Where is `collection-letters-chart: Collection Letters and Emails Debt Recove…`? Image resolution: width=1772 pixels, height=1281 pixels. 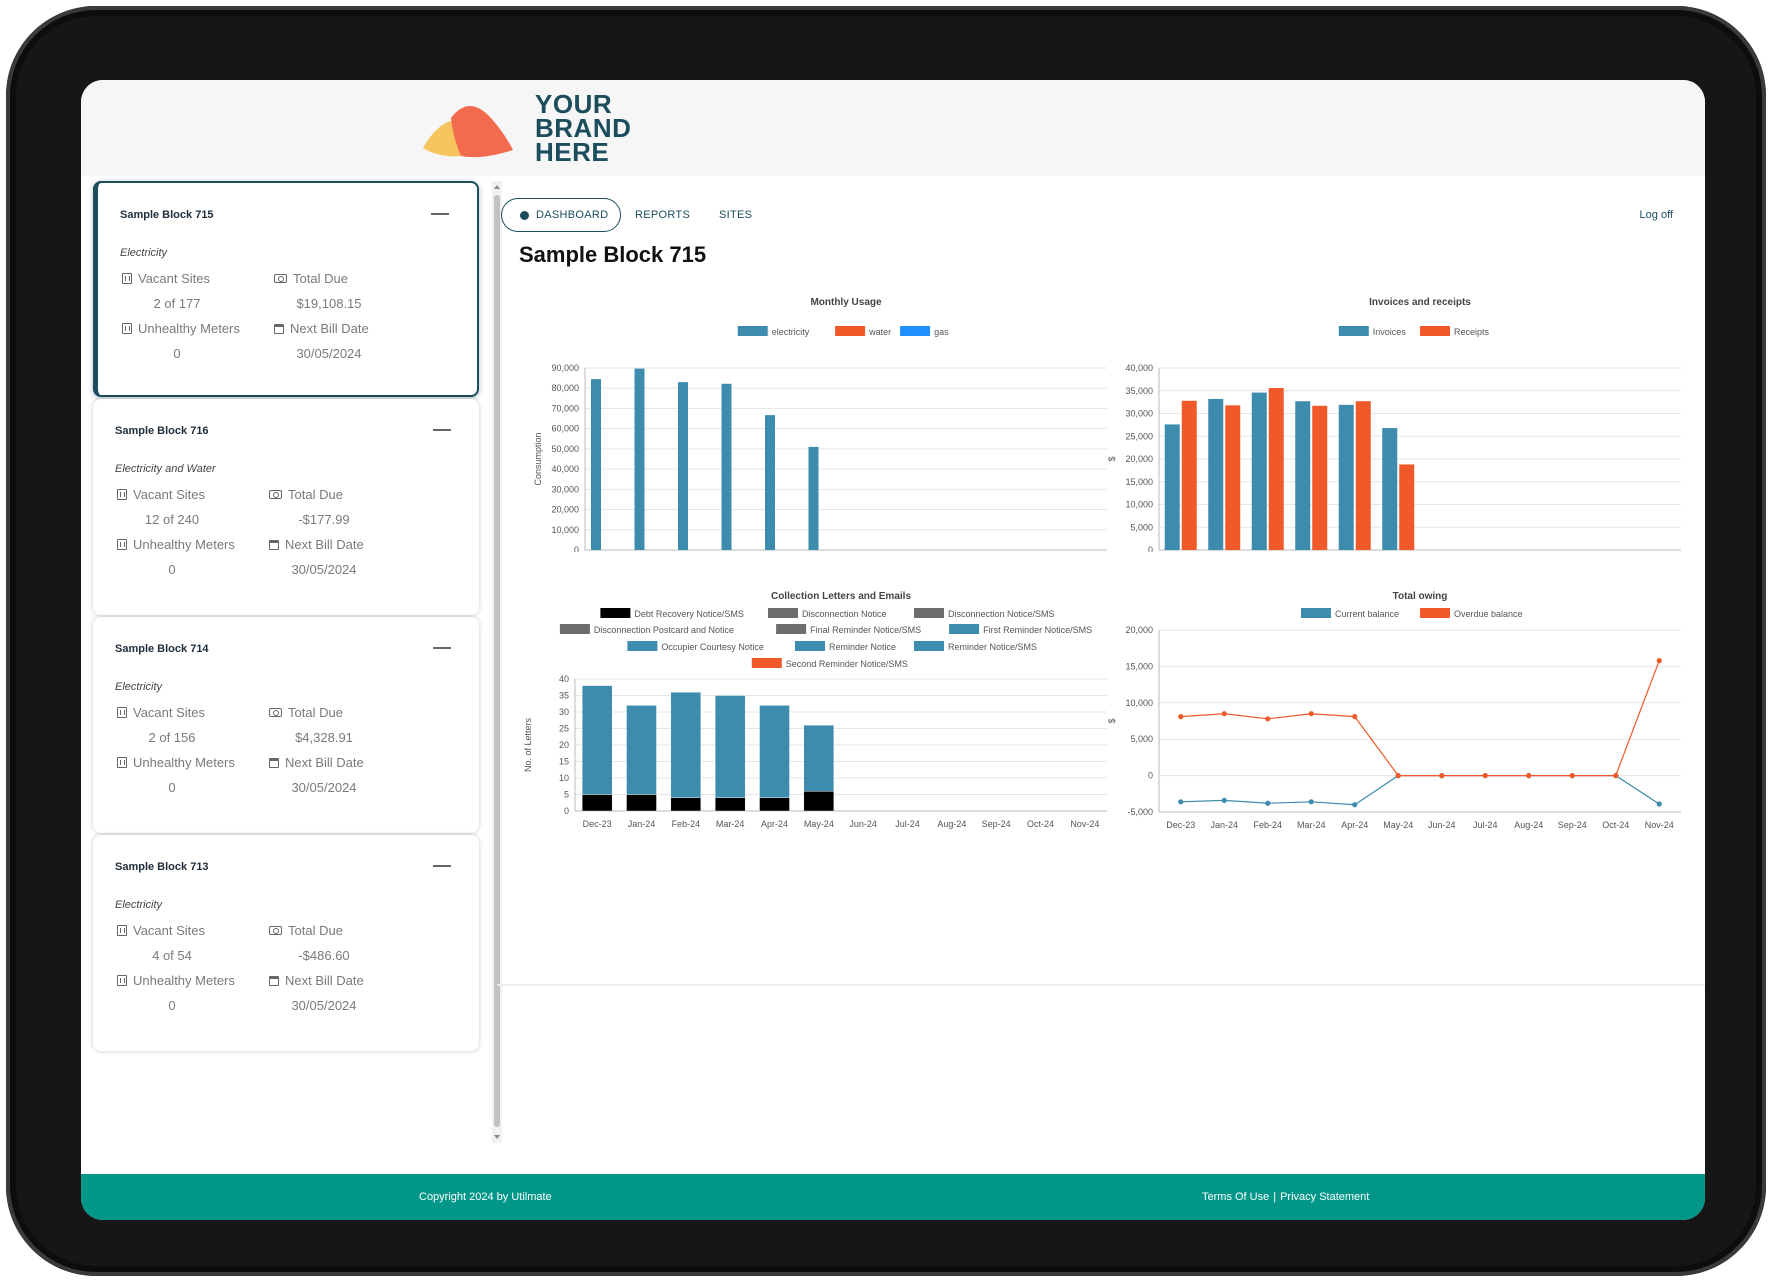 collection-letters-chart: Collection Letters and Emails Debt Recove… is located at coordinates (817, 722).